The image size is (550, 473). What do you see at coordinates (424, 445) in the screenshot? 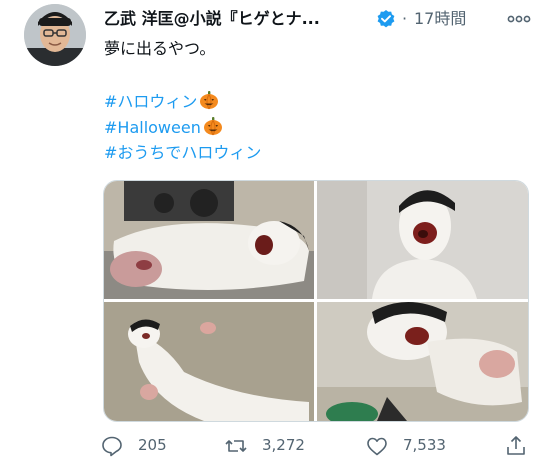
I see `like-count: 7,533` at bounding box center [424, 445].